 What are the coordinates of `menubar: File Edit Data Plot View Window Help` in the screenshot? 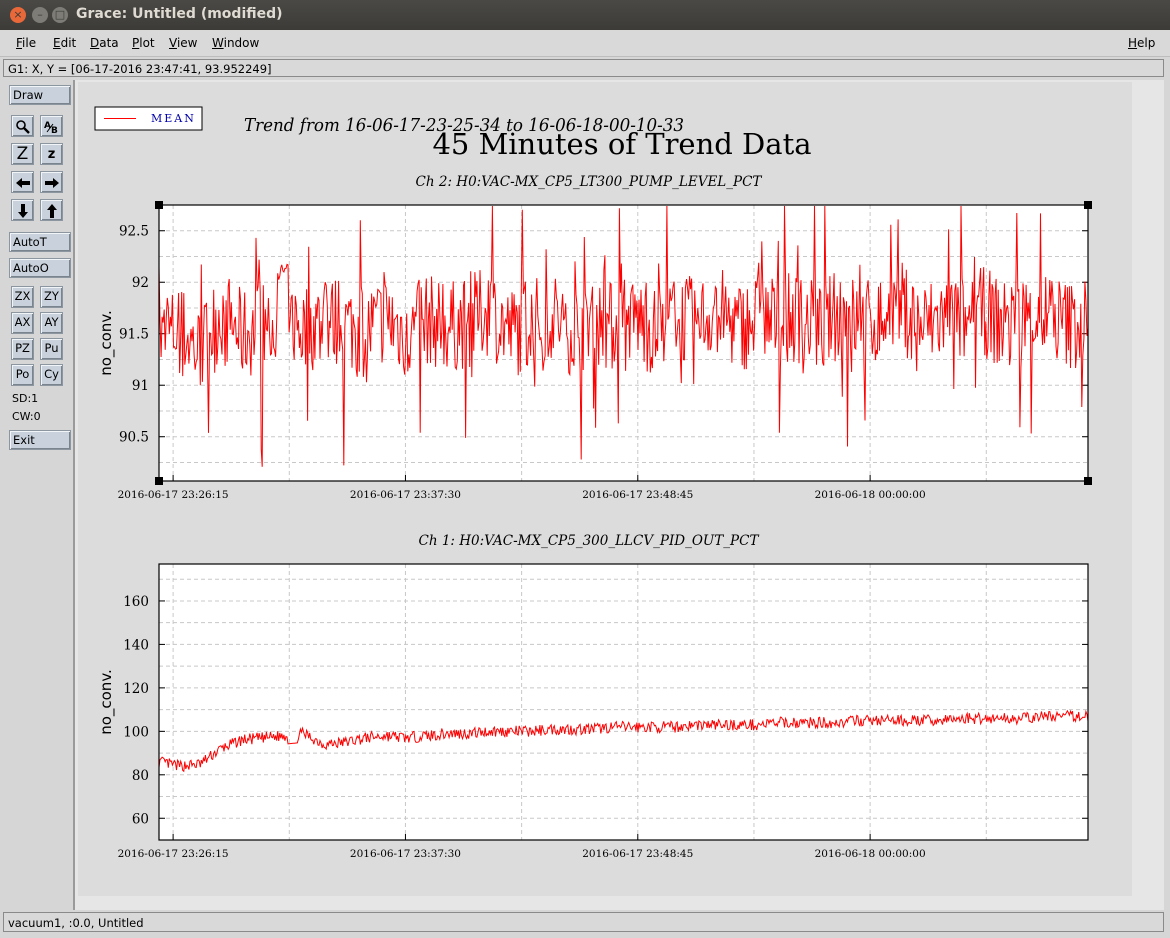 It's located at (585, 43).